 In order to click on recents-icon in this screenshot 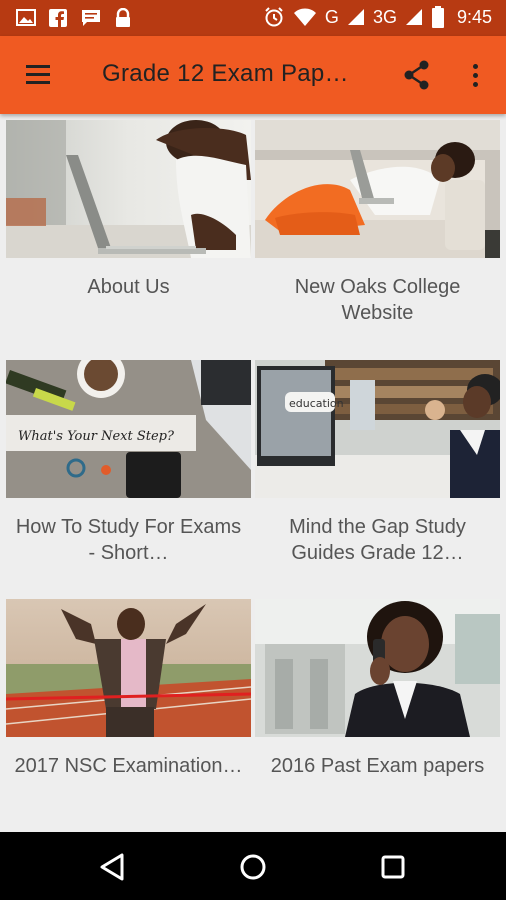, I will do `click(393, 867)`.